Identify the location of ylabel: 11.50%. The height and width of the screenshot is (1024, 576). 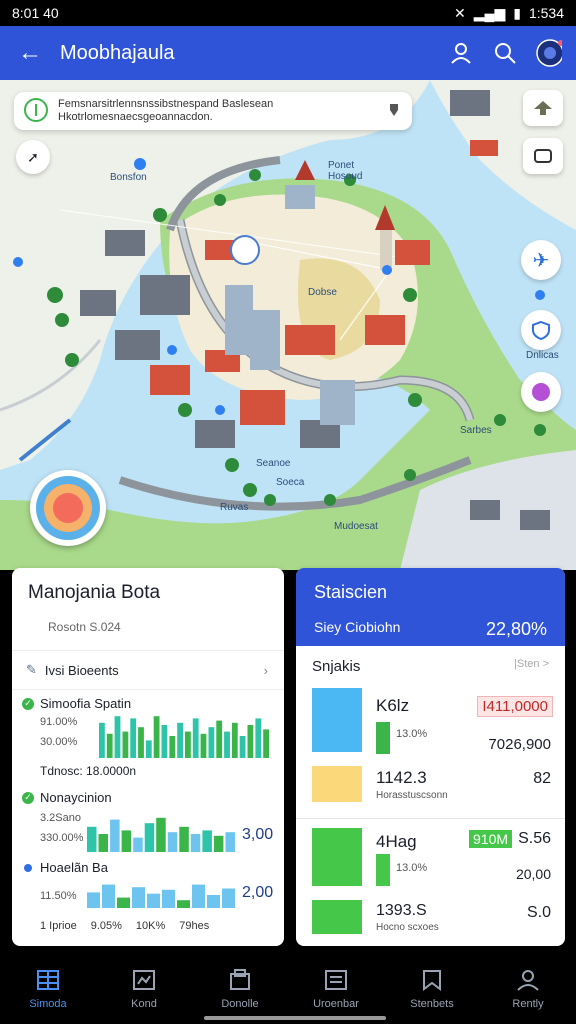
(58, 896).